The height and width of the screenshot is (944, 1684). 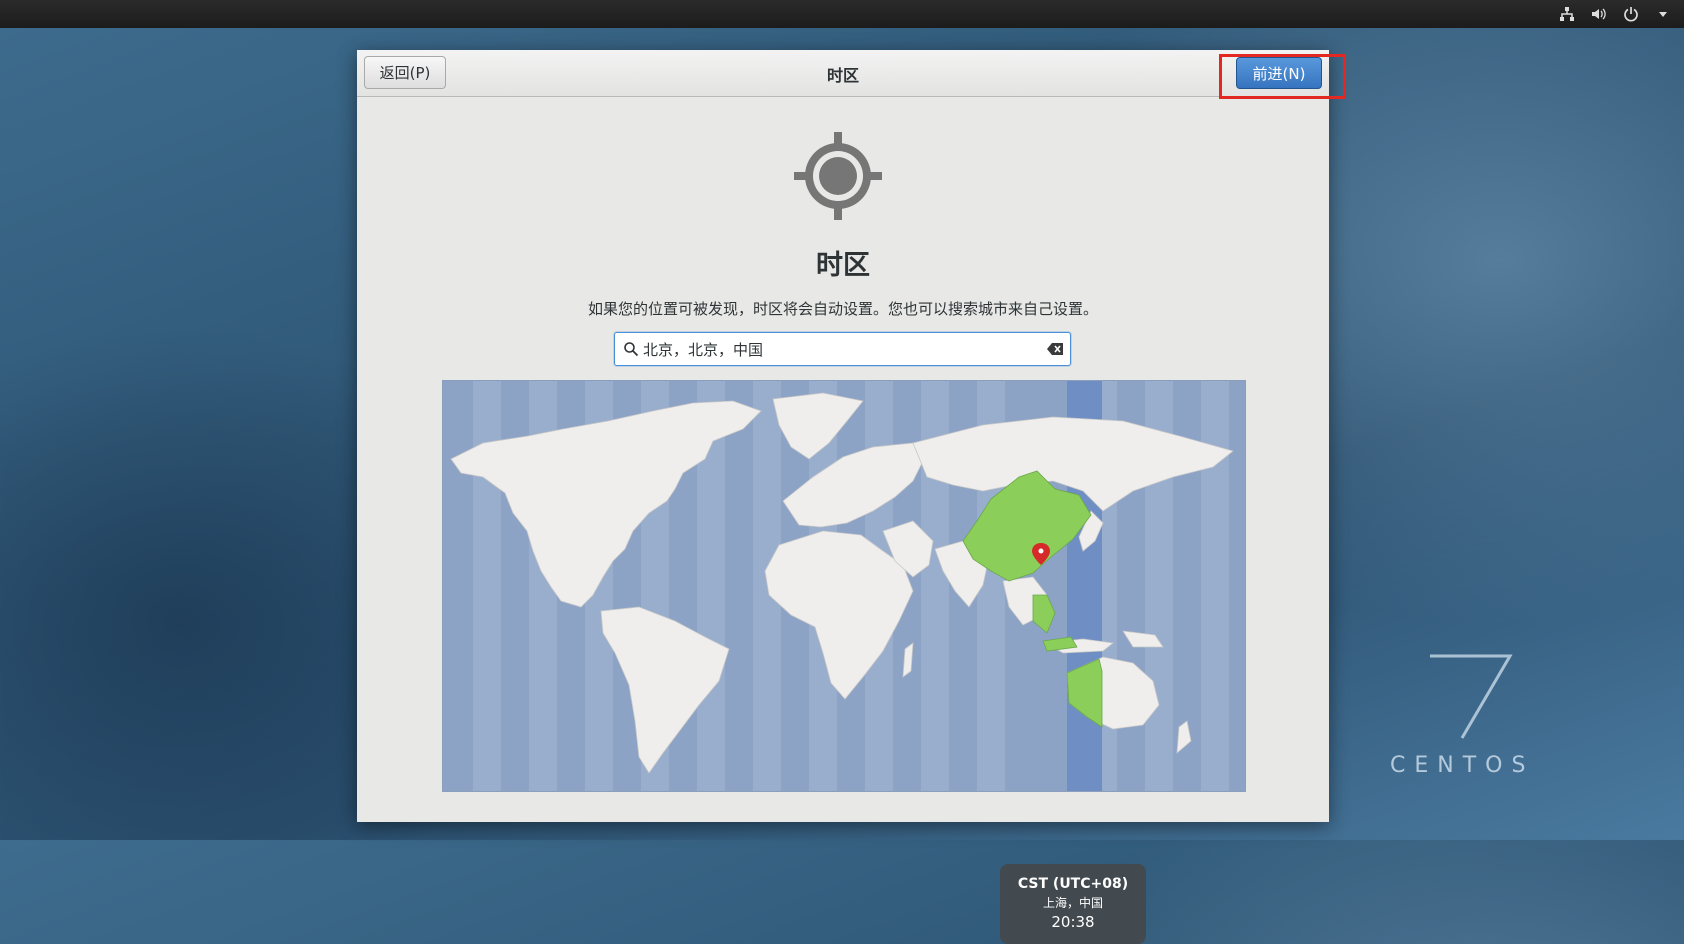 What do you see at coordinates (1631, 14) in the screenshot?
I see `power-icon` at bounding box center [1631, 14].